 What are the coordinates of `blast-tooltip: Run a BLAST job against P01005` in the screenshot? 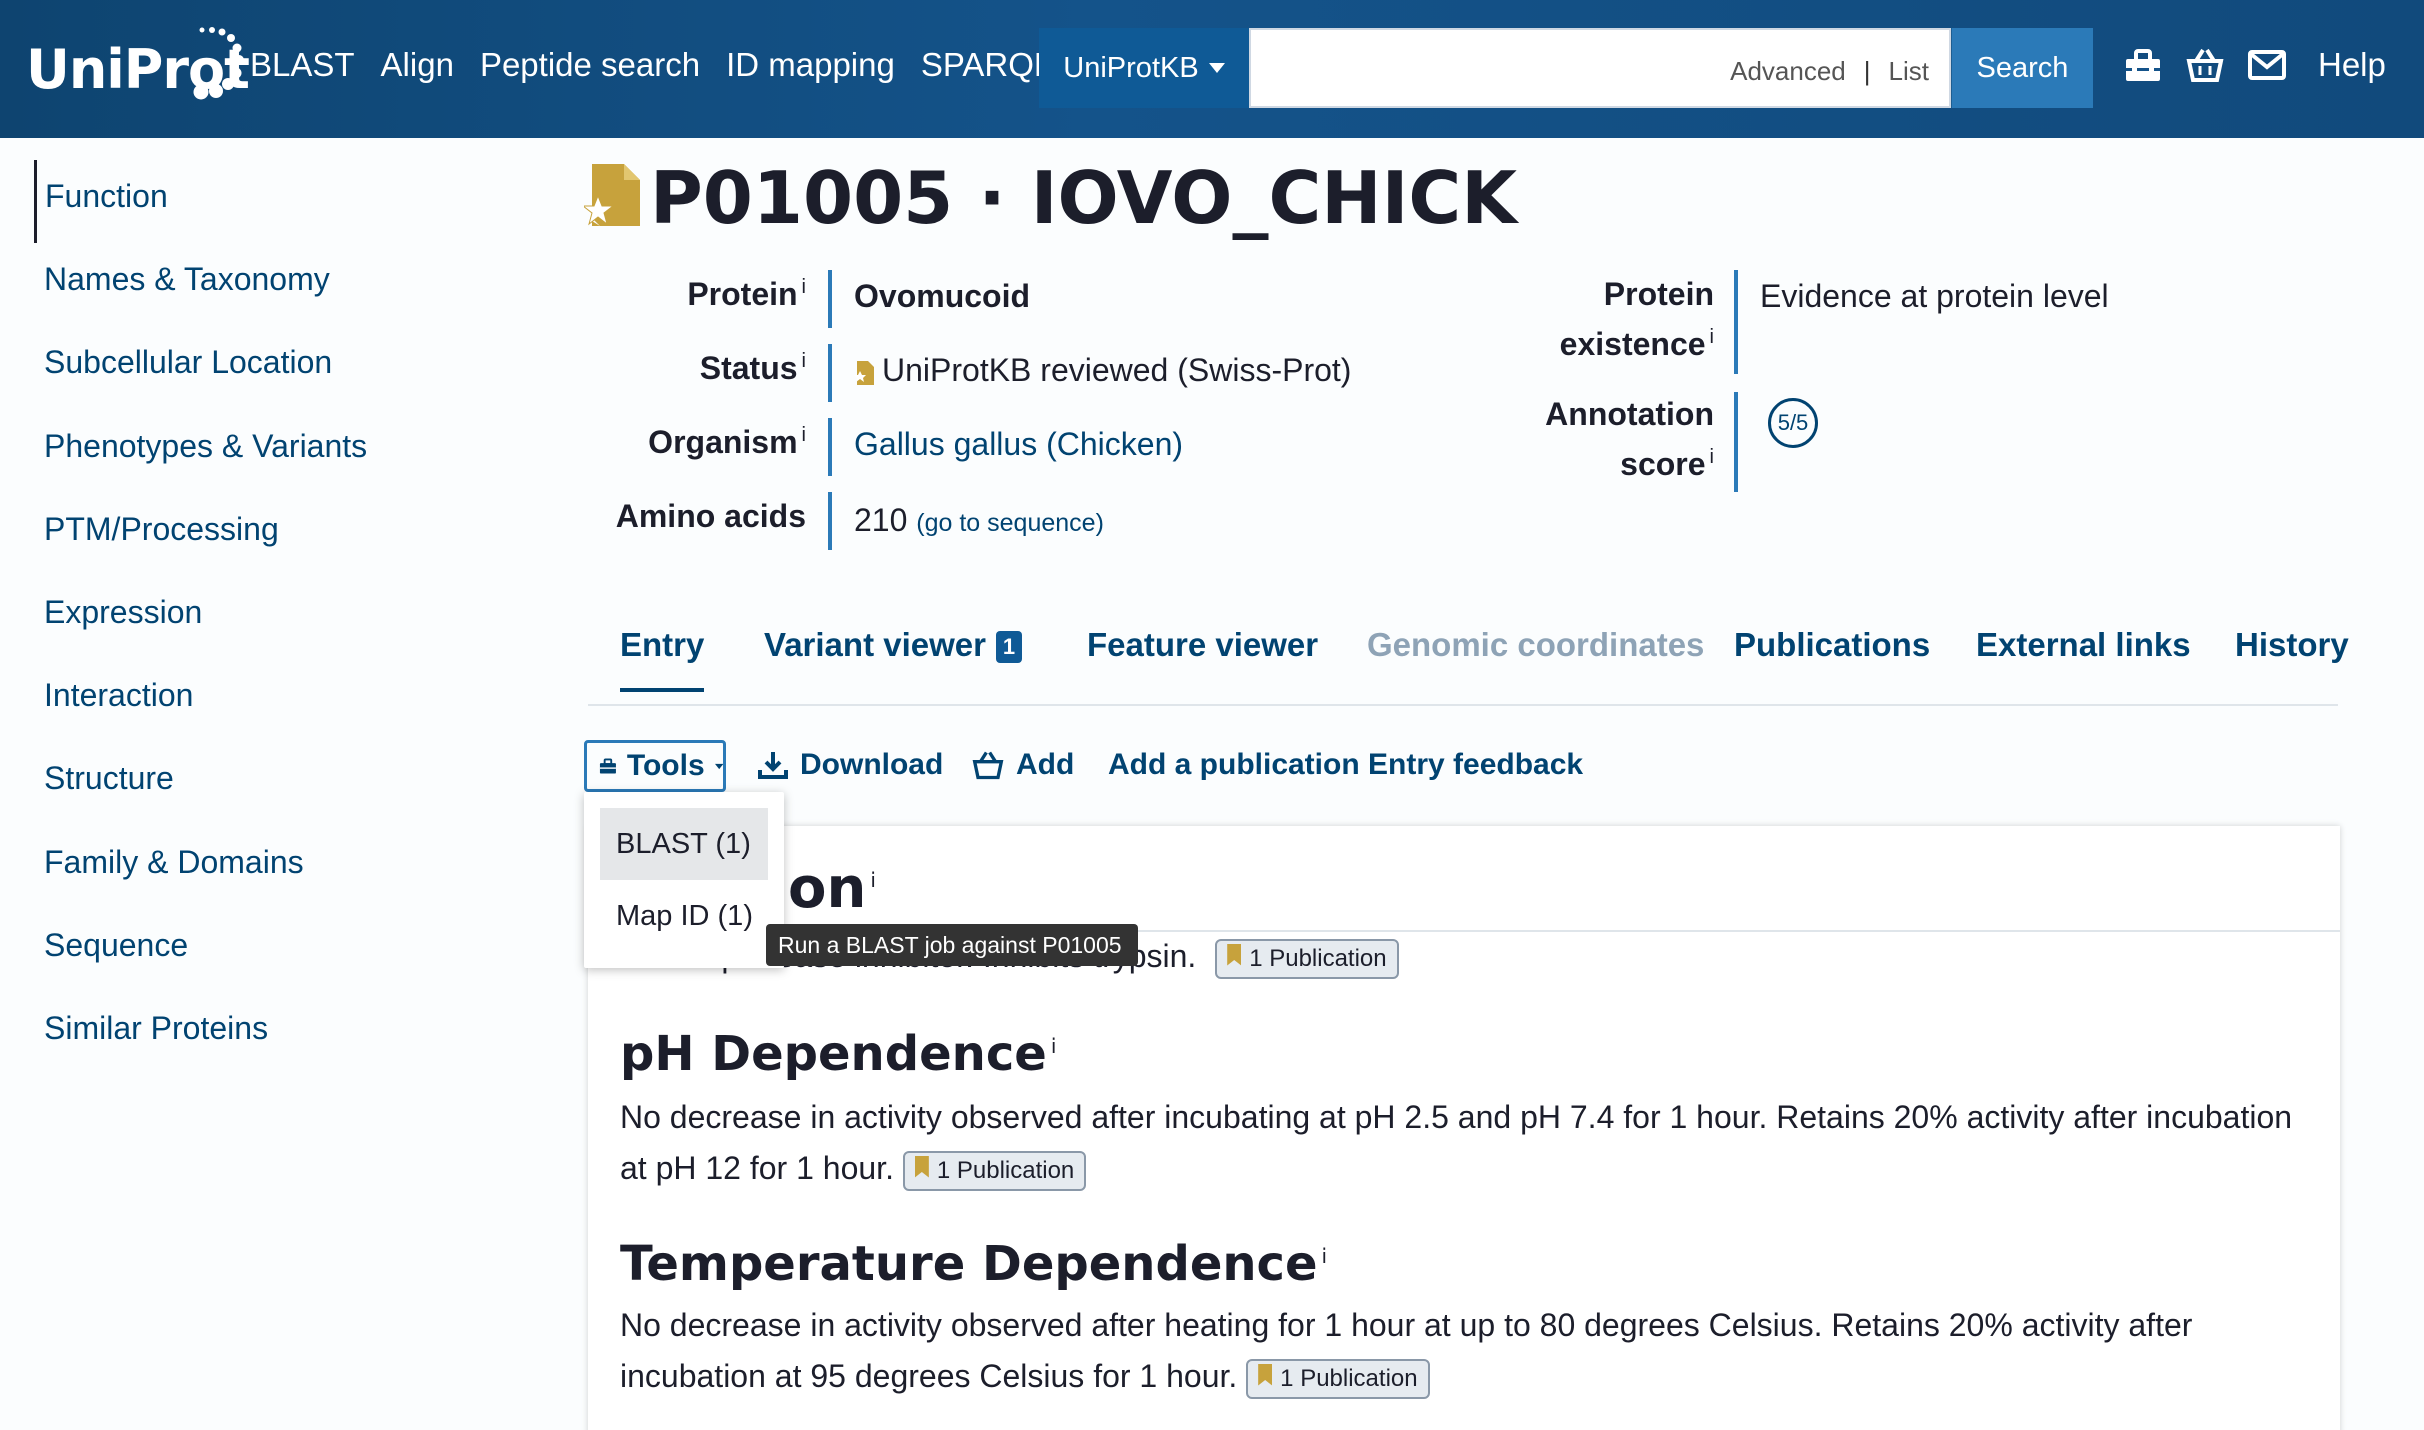 It's located at (952, 945).